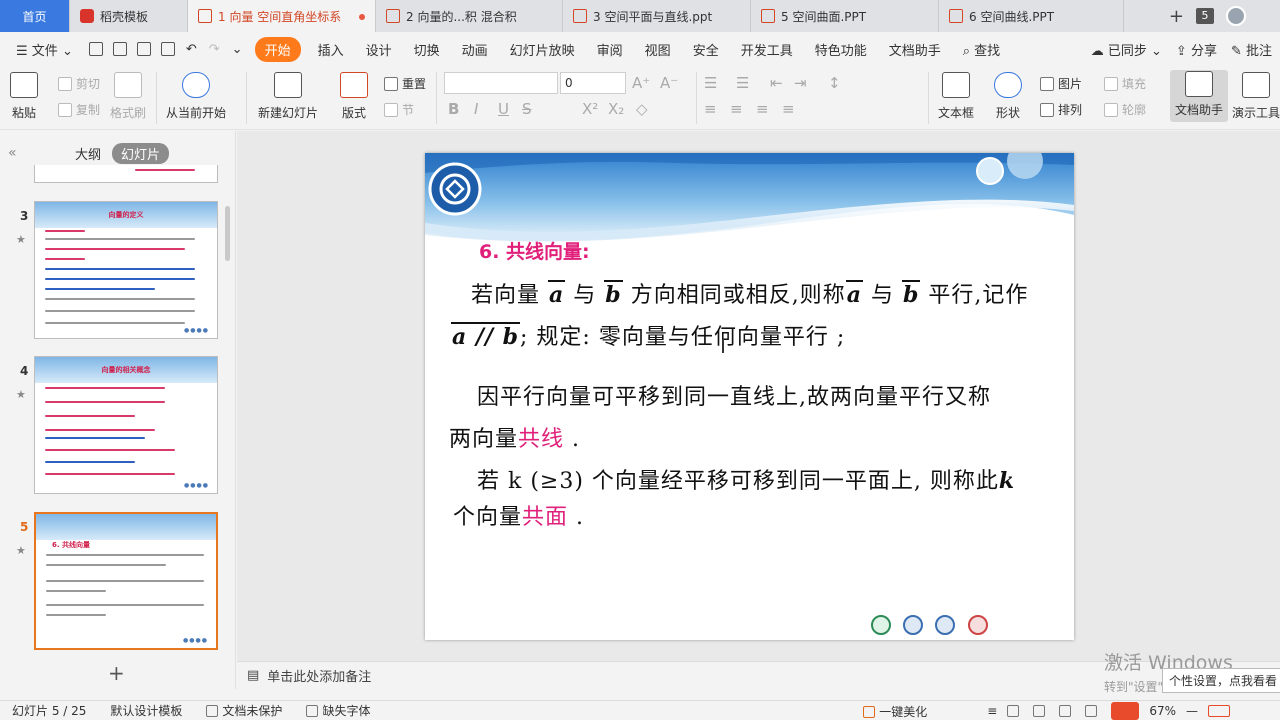  I want to click on next-nav-icon, so click(945, 625).